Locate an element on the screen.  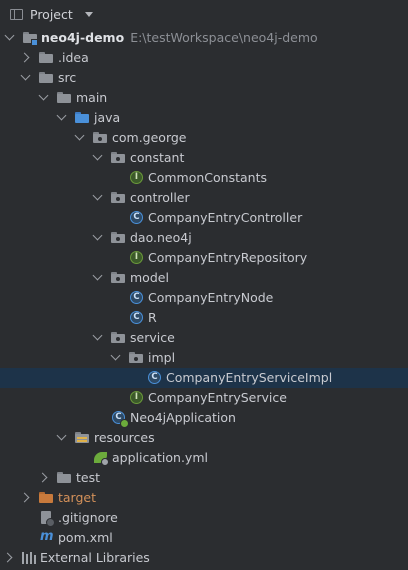
tree-item-label: impl is located at coordinates (162, 357).